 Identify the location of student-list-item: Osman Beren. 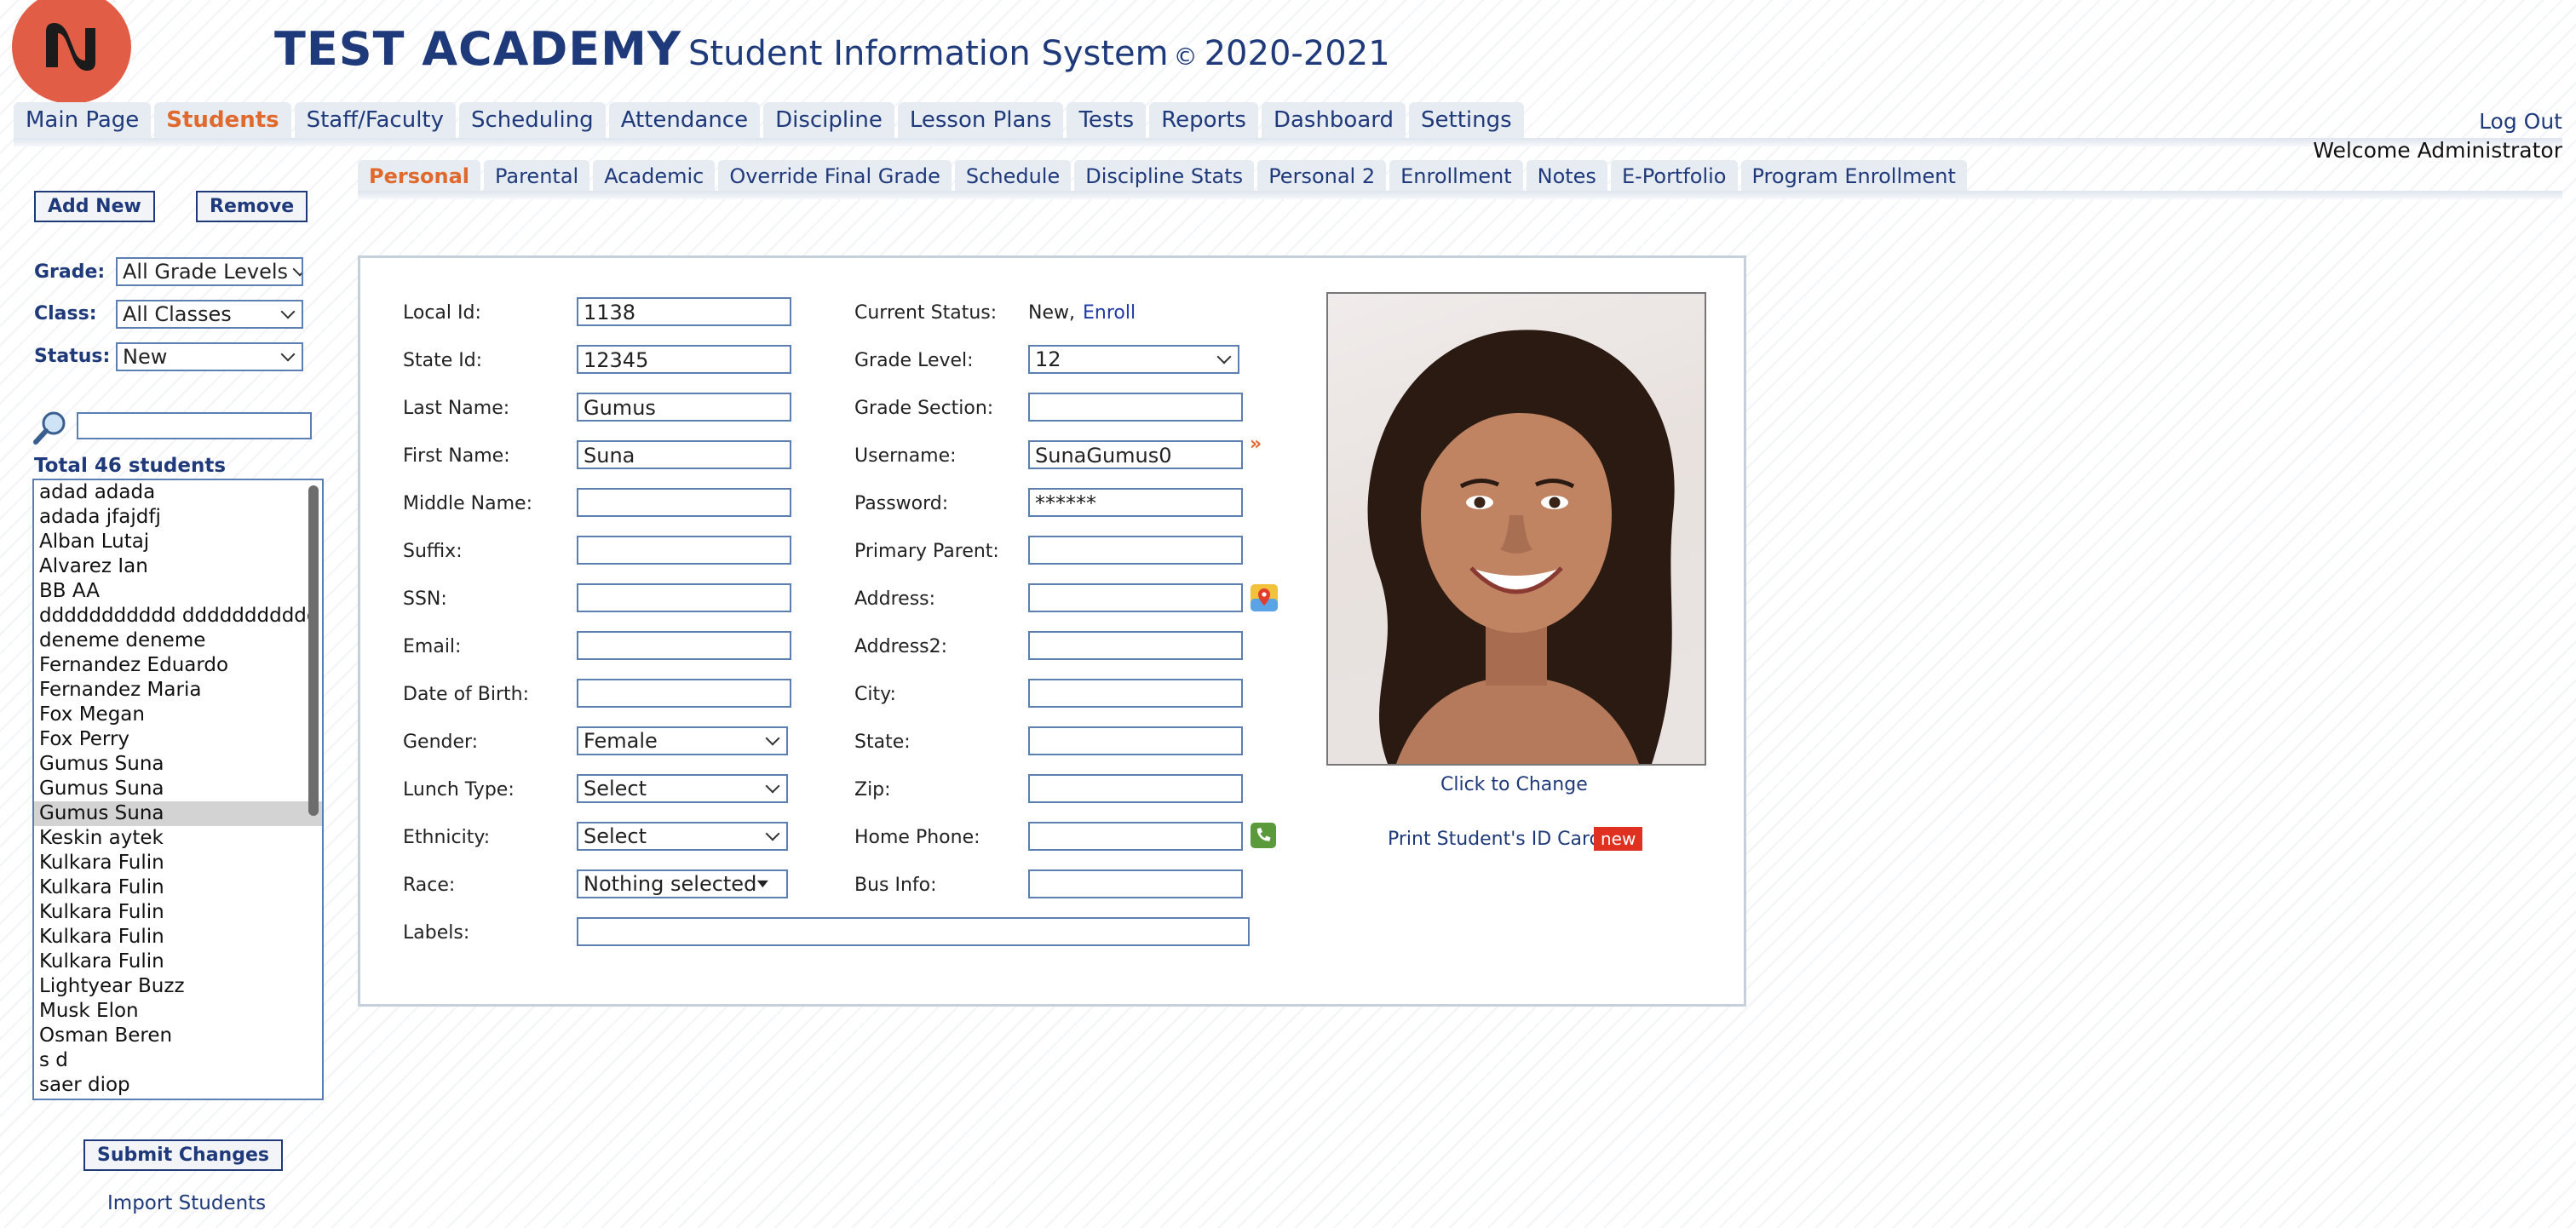
(178, 1036).